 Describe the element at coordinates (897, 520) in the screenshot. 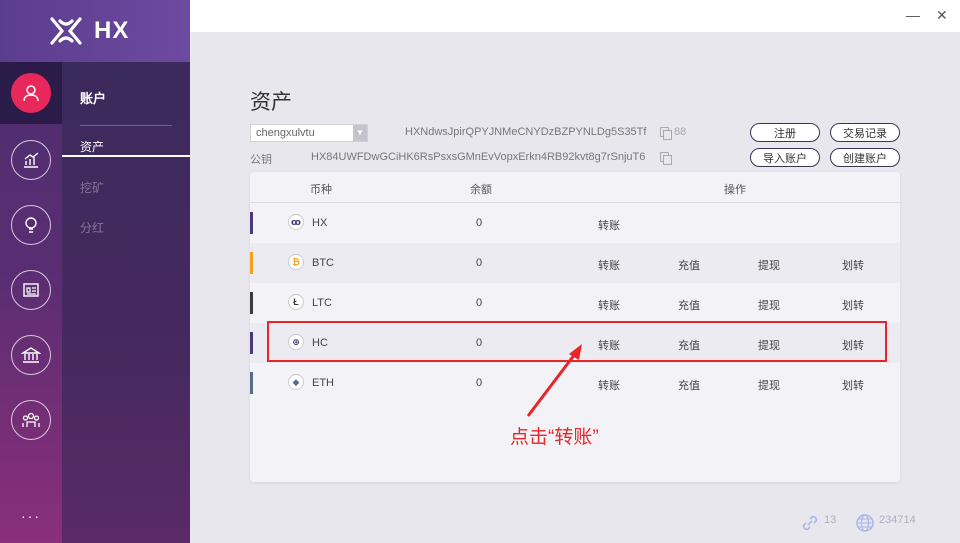

I see `block-height: 234714` at that location.